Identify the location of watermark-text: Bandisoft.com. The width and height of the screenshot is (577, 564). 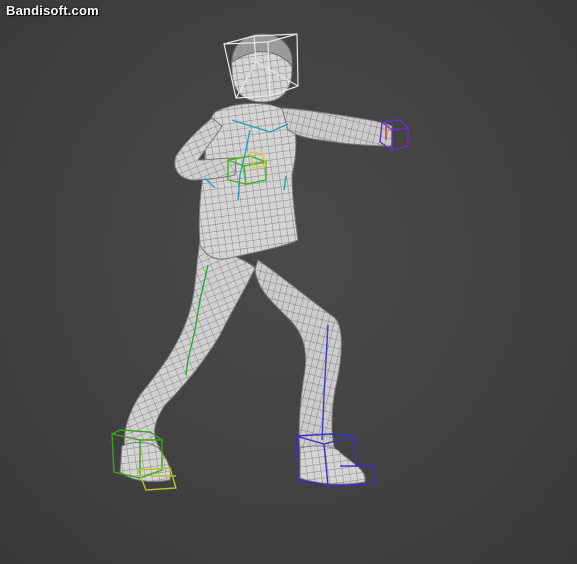
(52, 10).